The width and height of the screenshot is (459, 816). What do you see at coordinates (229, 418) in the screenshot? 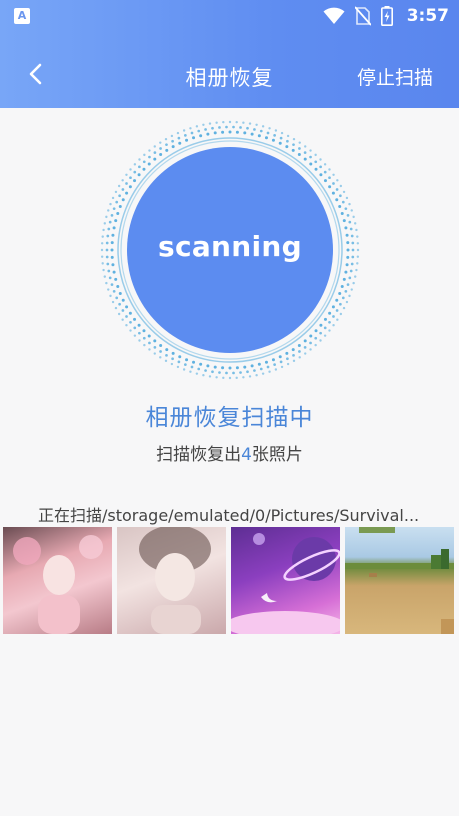
I see `scan-status-title: 相册恢复扫描中` at bounding box center [229, 418].